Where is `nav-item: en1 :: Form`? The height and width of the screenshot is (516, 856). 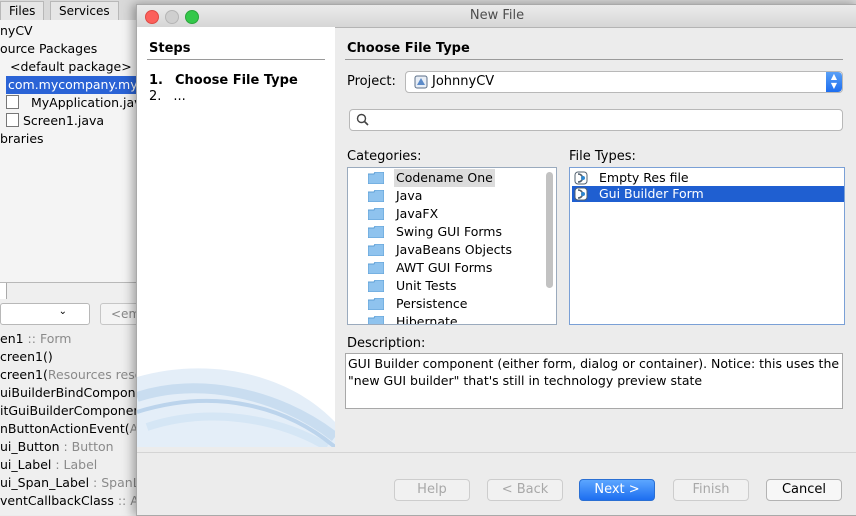
nav-item: en1 :: Form is located at coordinates (35, 339).